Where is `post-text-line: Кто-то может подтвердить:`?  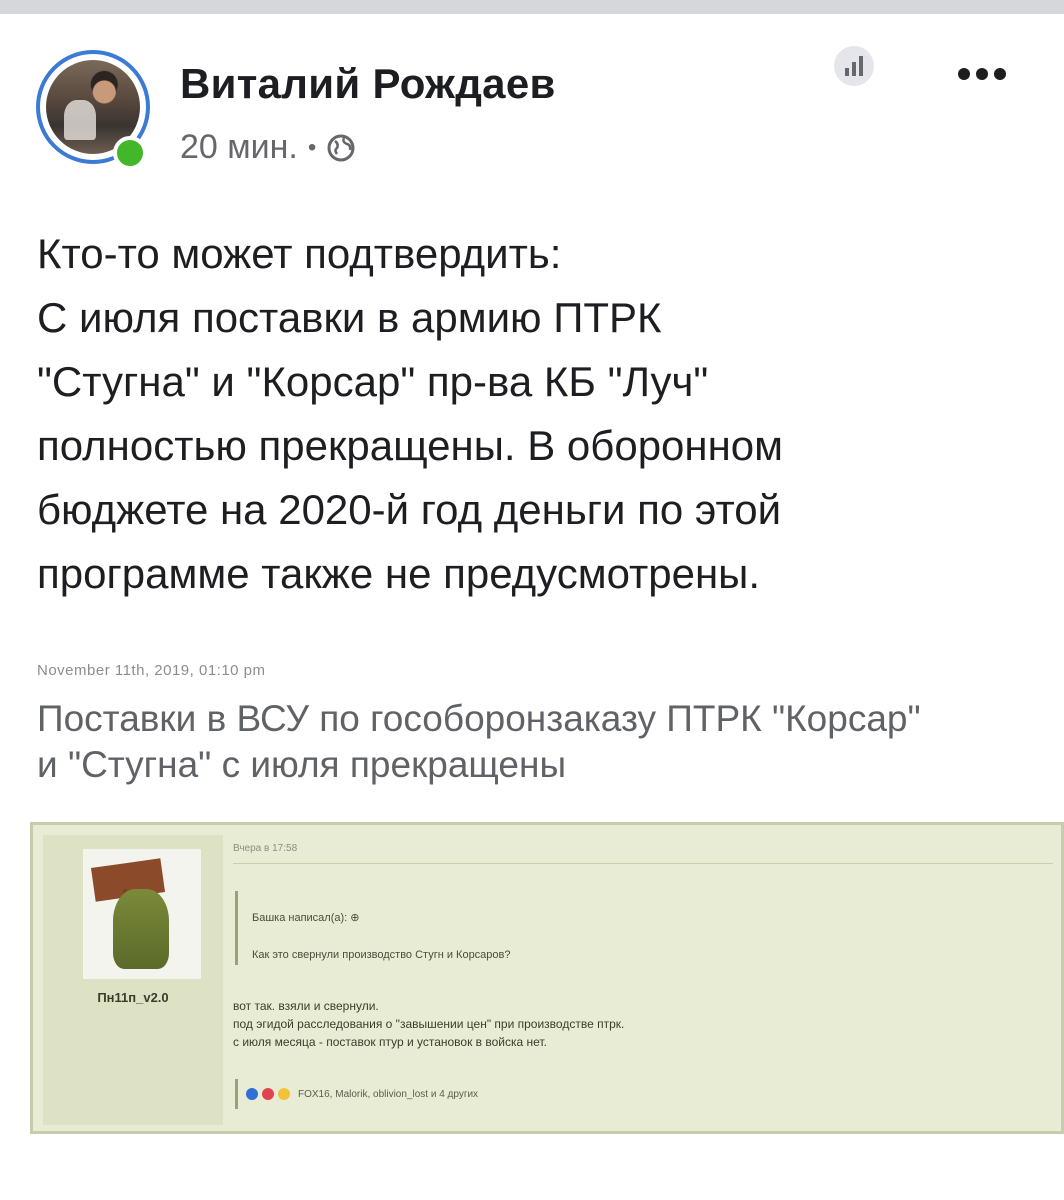 post-text-line: Кто-то может подтвердить: is located at coordinates (299, 253).